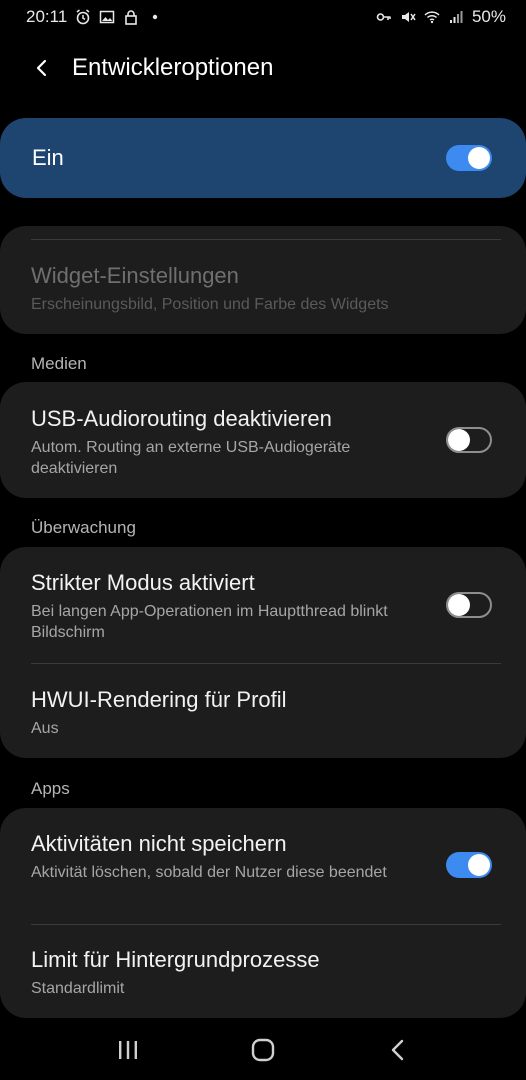 The height and width of the screenshot is (1080, 526). What do you see at coordinates (107, 17) in the screenshot?
I see `image-icon` at bounding box center [107, 17].